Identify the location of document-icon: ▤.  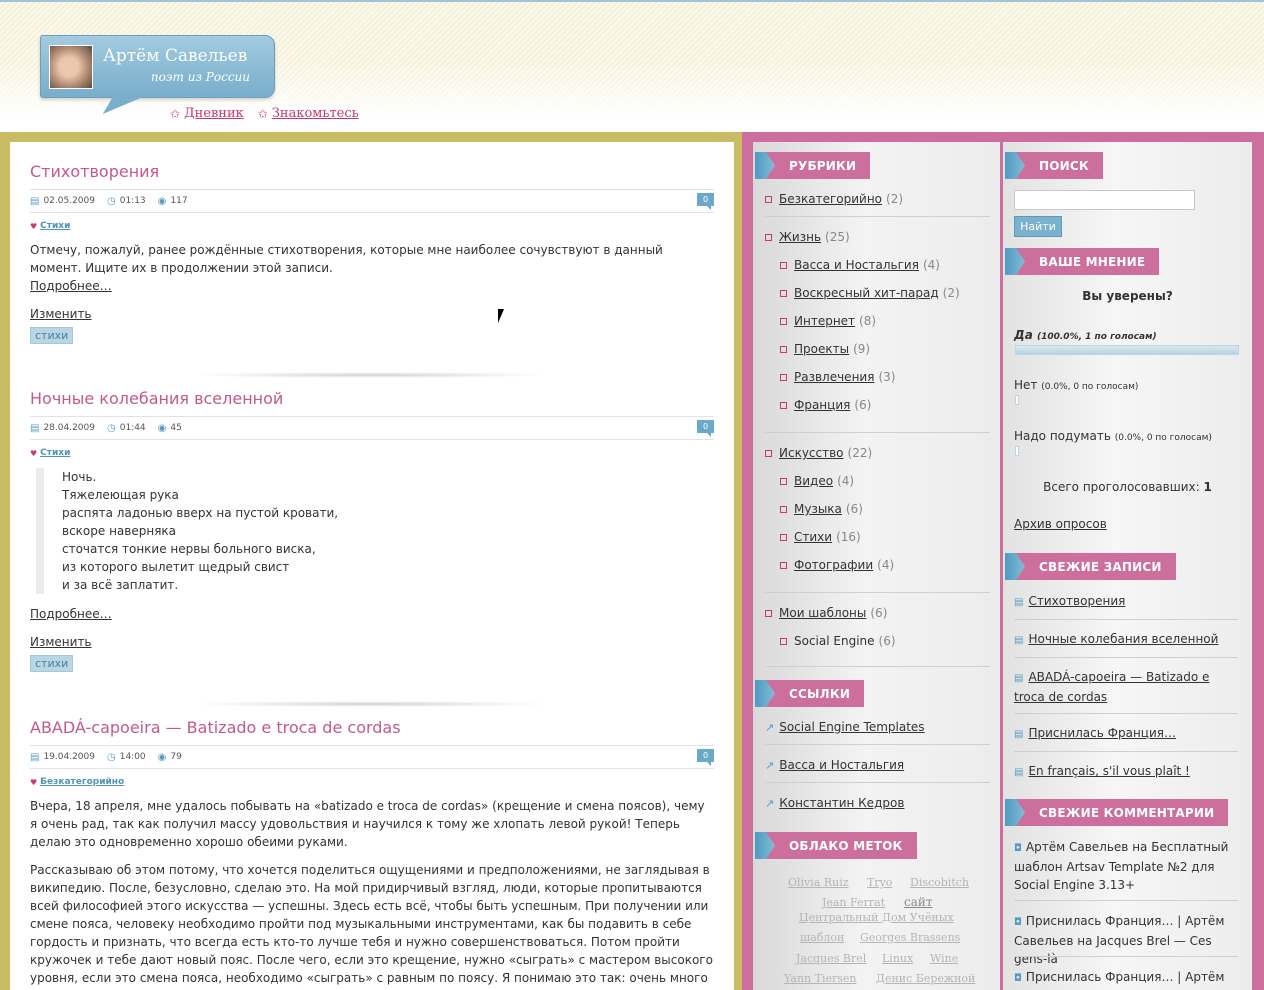
(1019, 734).